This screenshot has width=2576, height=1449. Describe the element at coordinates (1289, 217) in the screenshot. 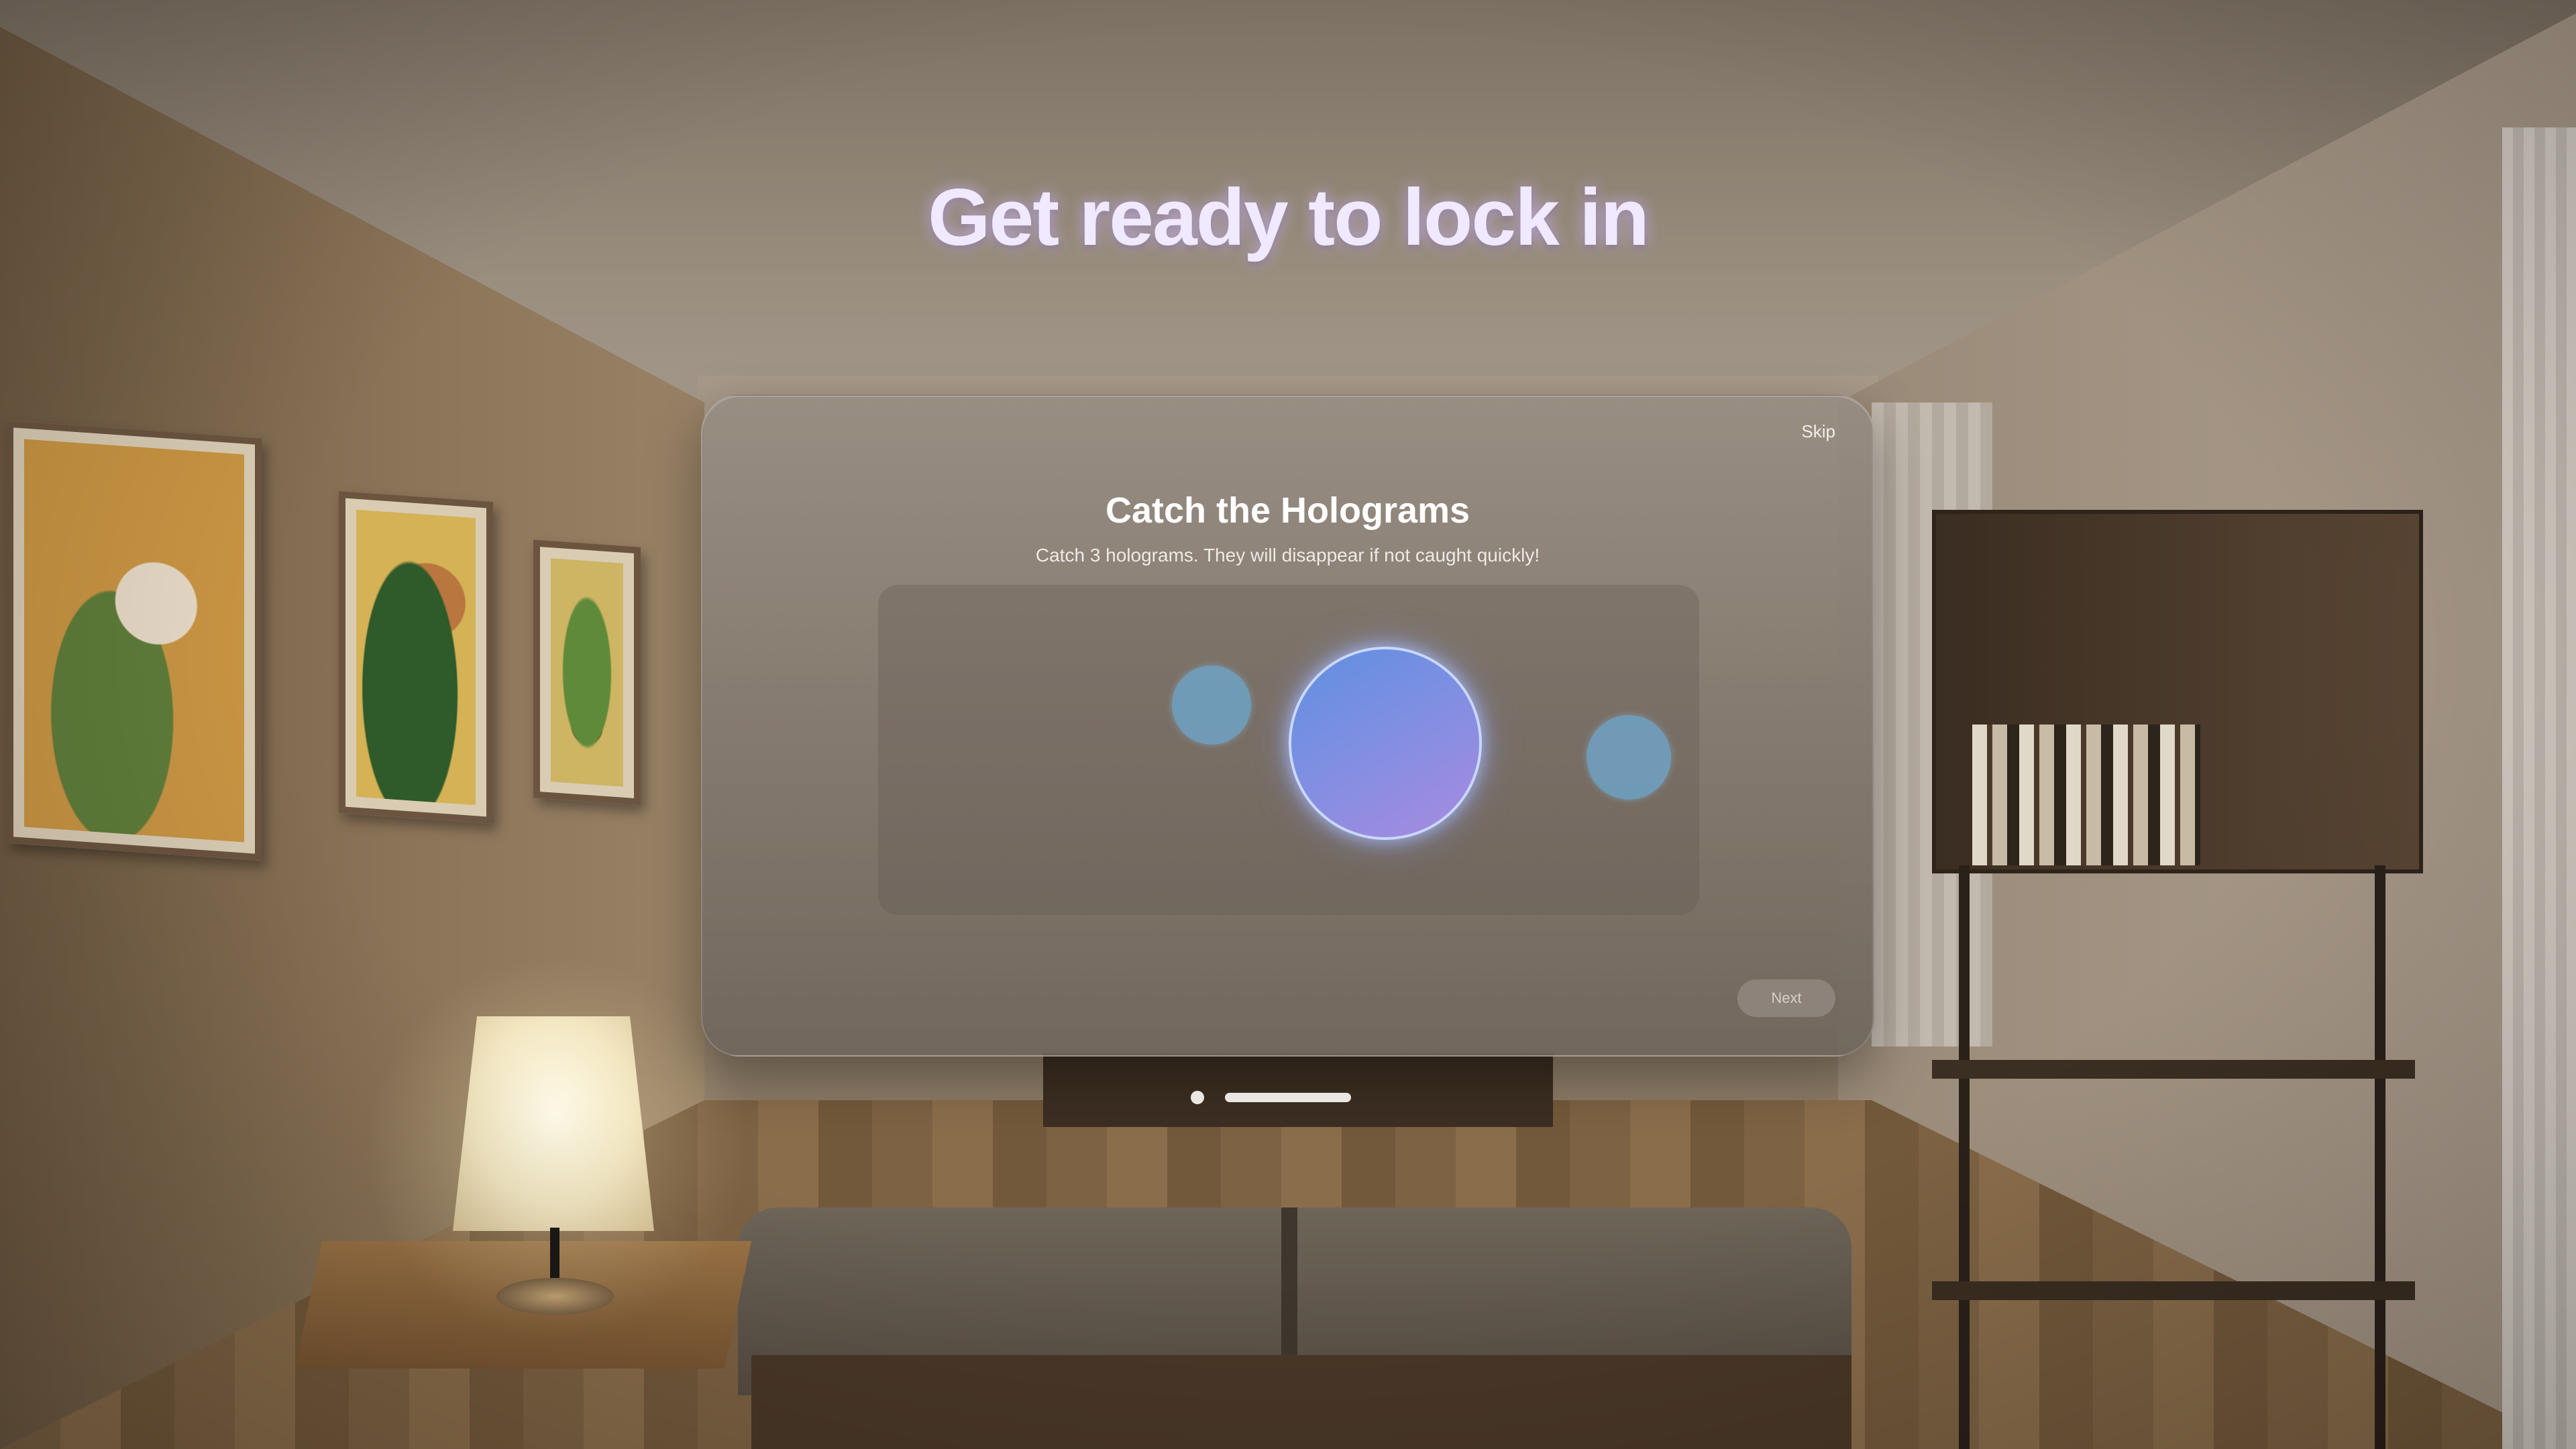

I see `headline: Get ready to lock in` at that location.